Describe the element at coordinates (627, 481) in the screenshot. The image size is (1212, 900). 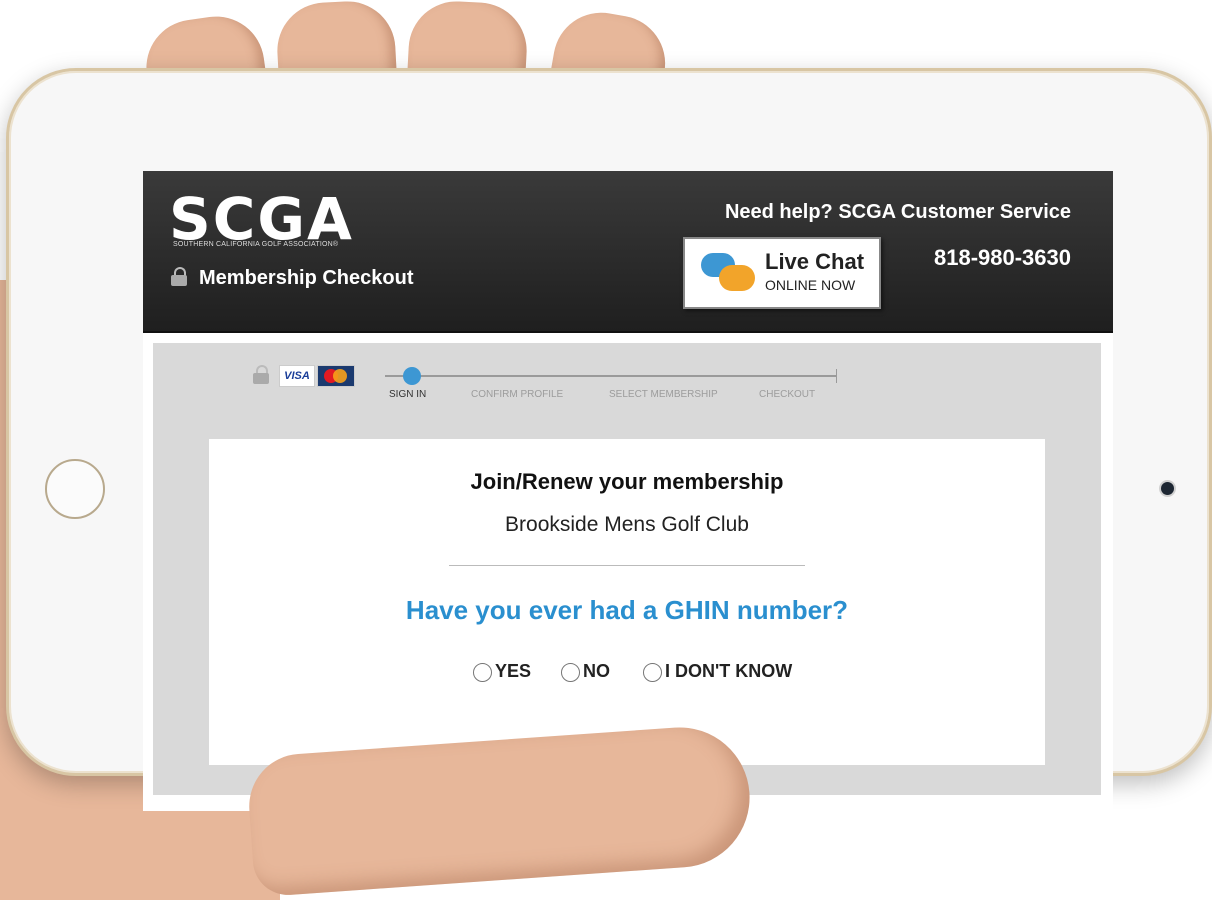
I see `card-title: Join/Renew your membership` at that location.